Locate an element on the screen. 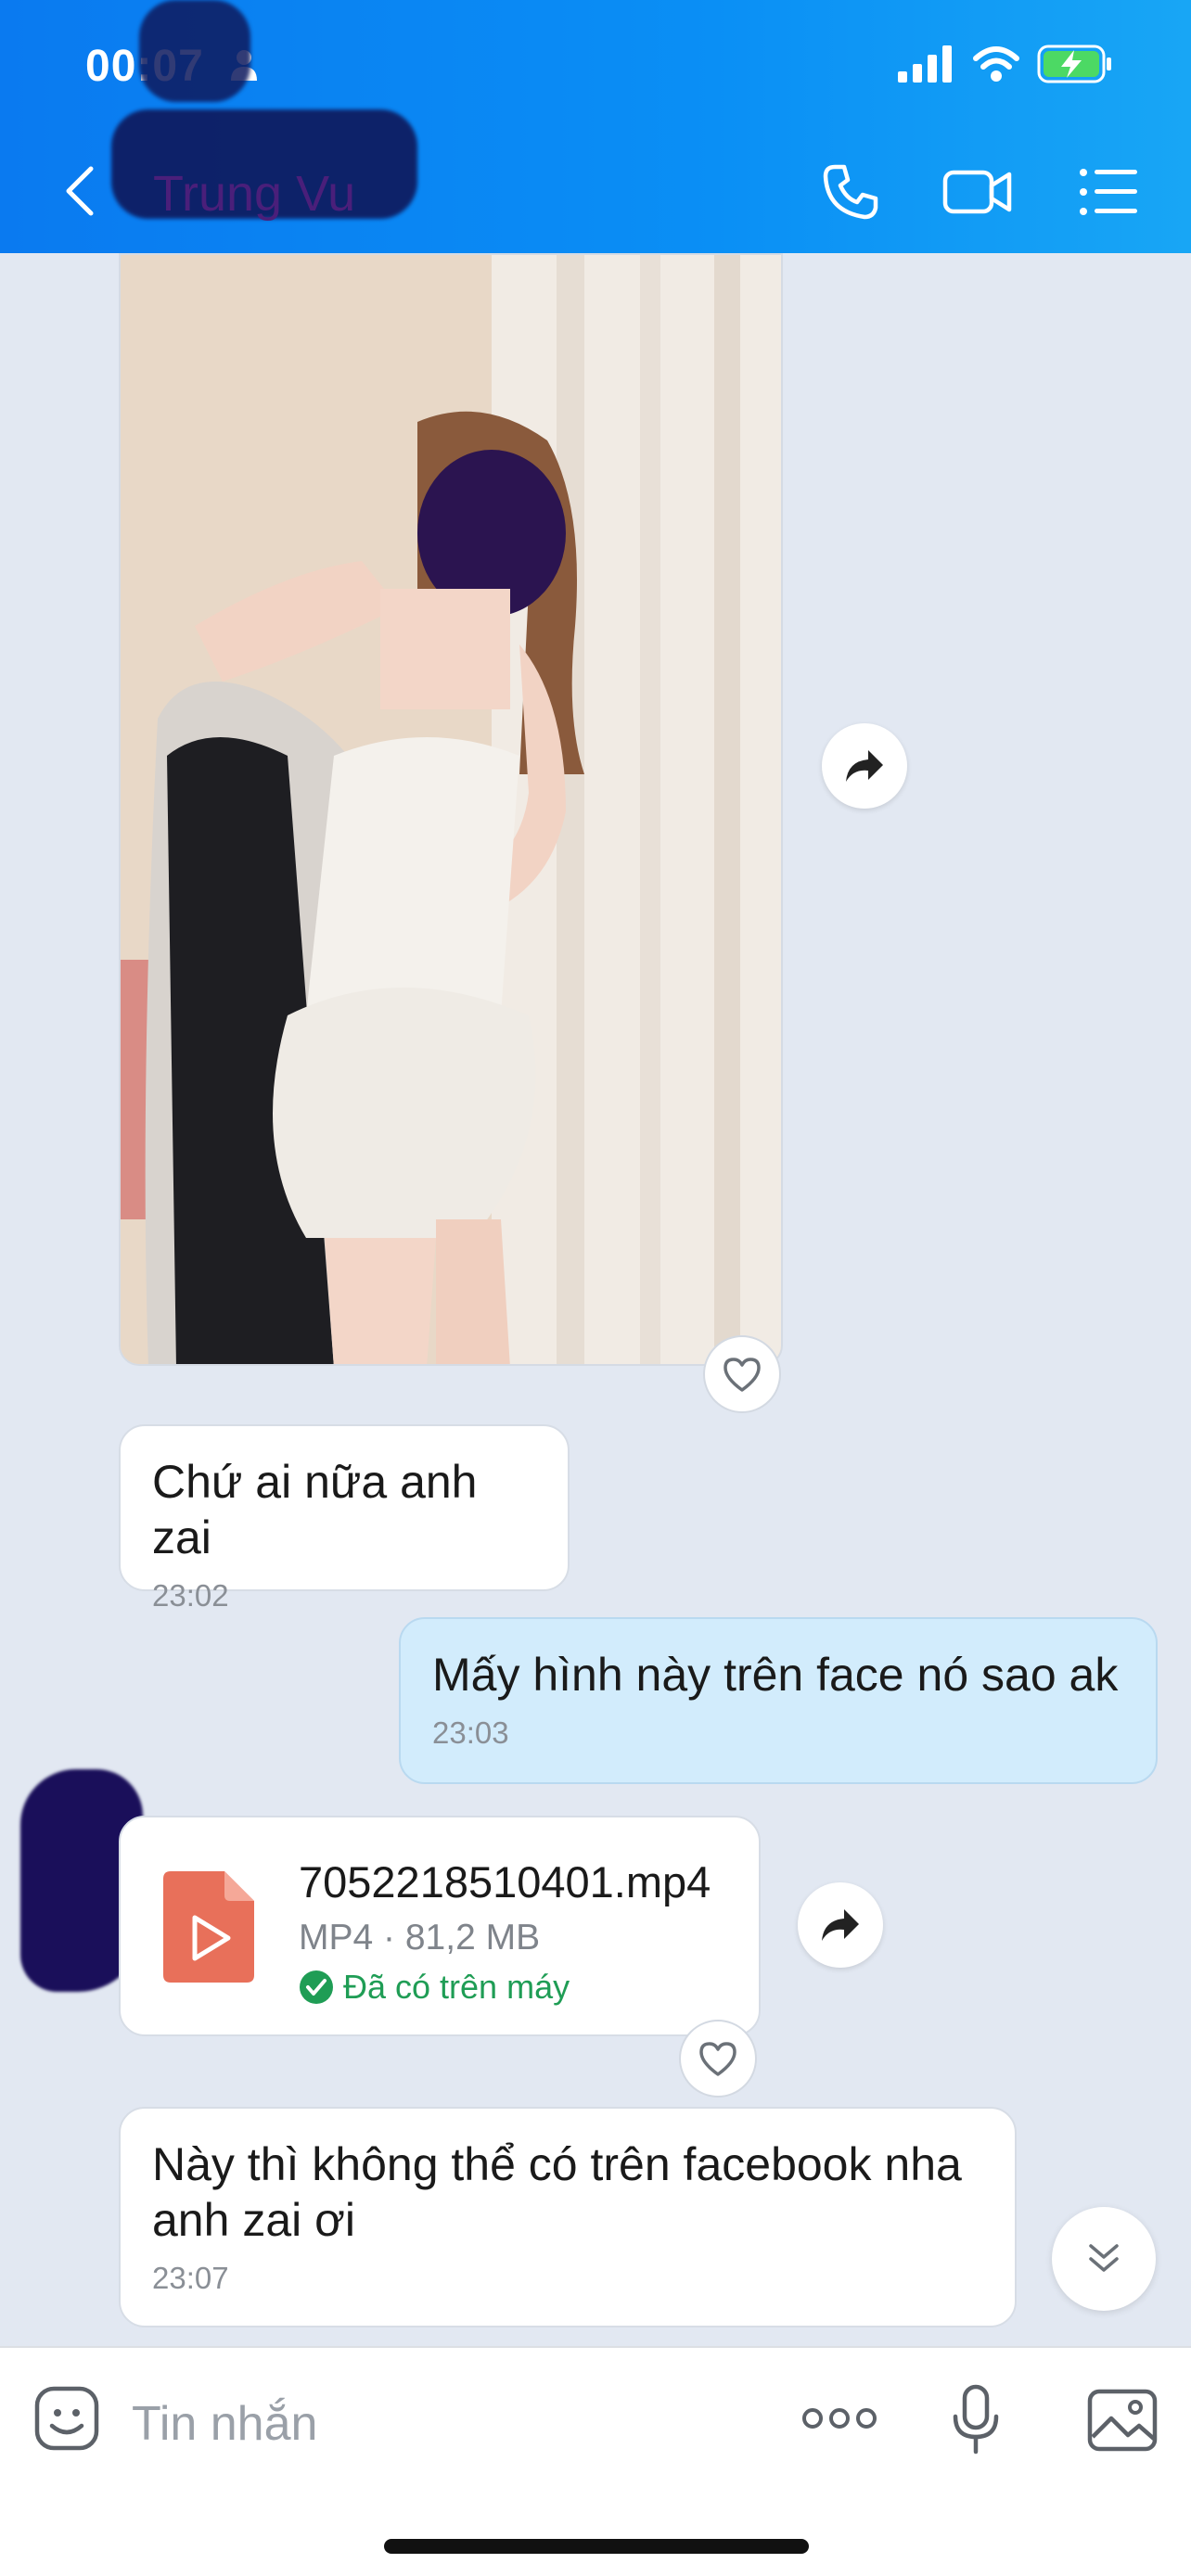 The height and width of the screenshot is (2576, 1191). scroll-to-bottom-button is located at coordinates (1104, 2259).